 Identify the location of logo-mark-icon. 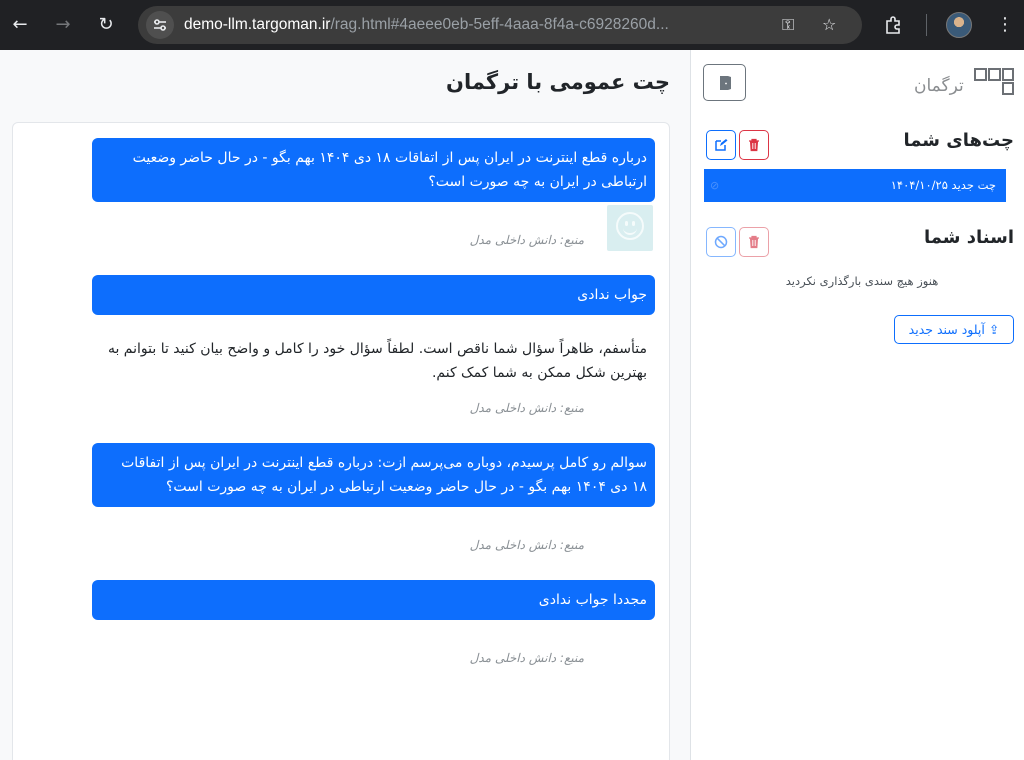
(994, 83).